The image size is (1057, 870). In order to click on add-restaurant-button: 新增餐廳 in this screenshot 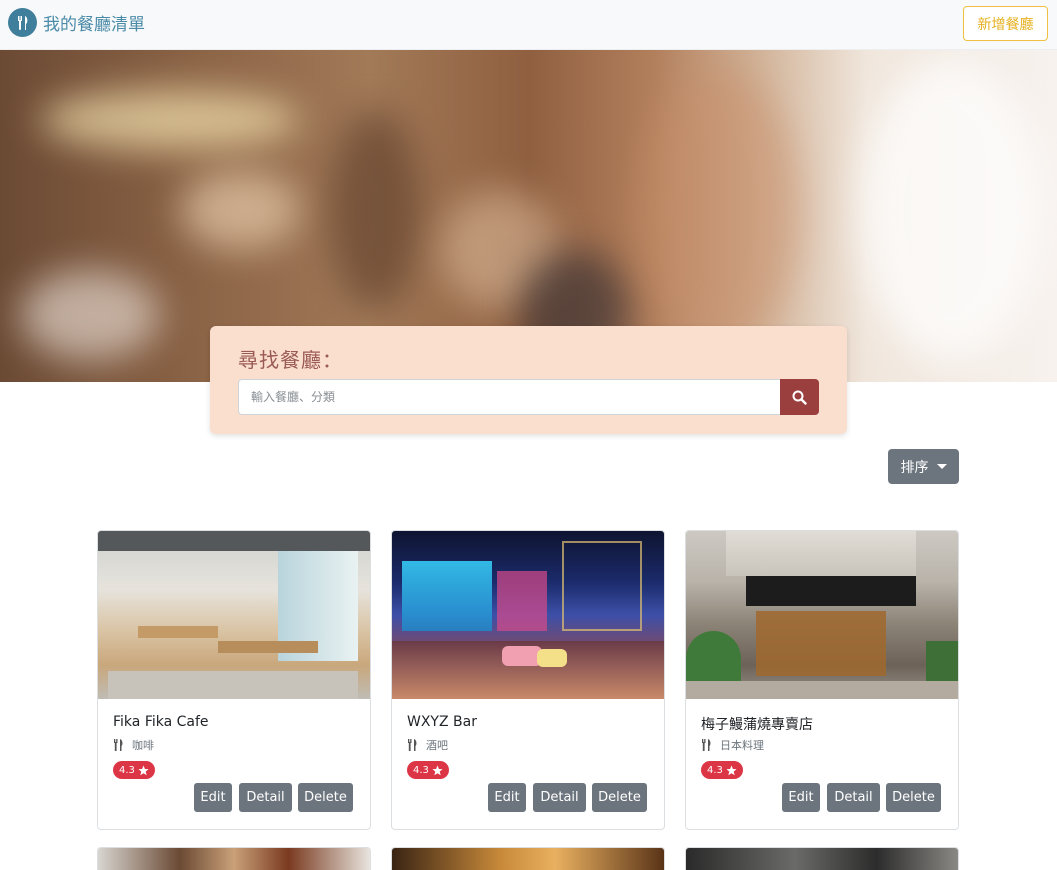, I will do `click(1005, 23)`.